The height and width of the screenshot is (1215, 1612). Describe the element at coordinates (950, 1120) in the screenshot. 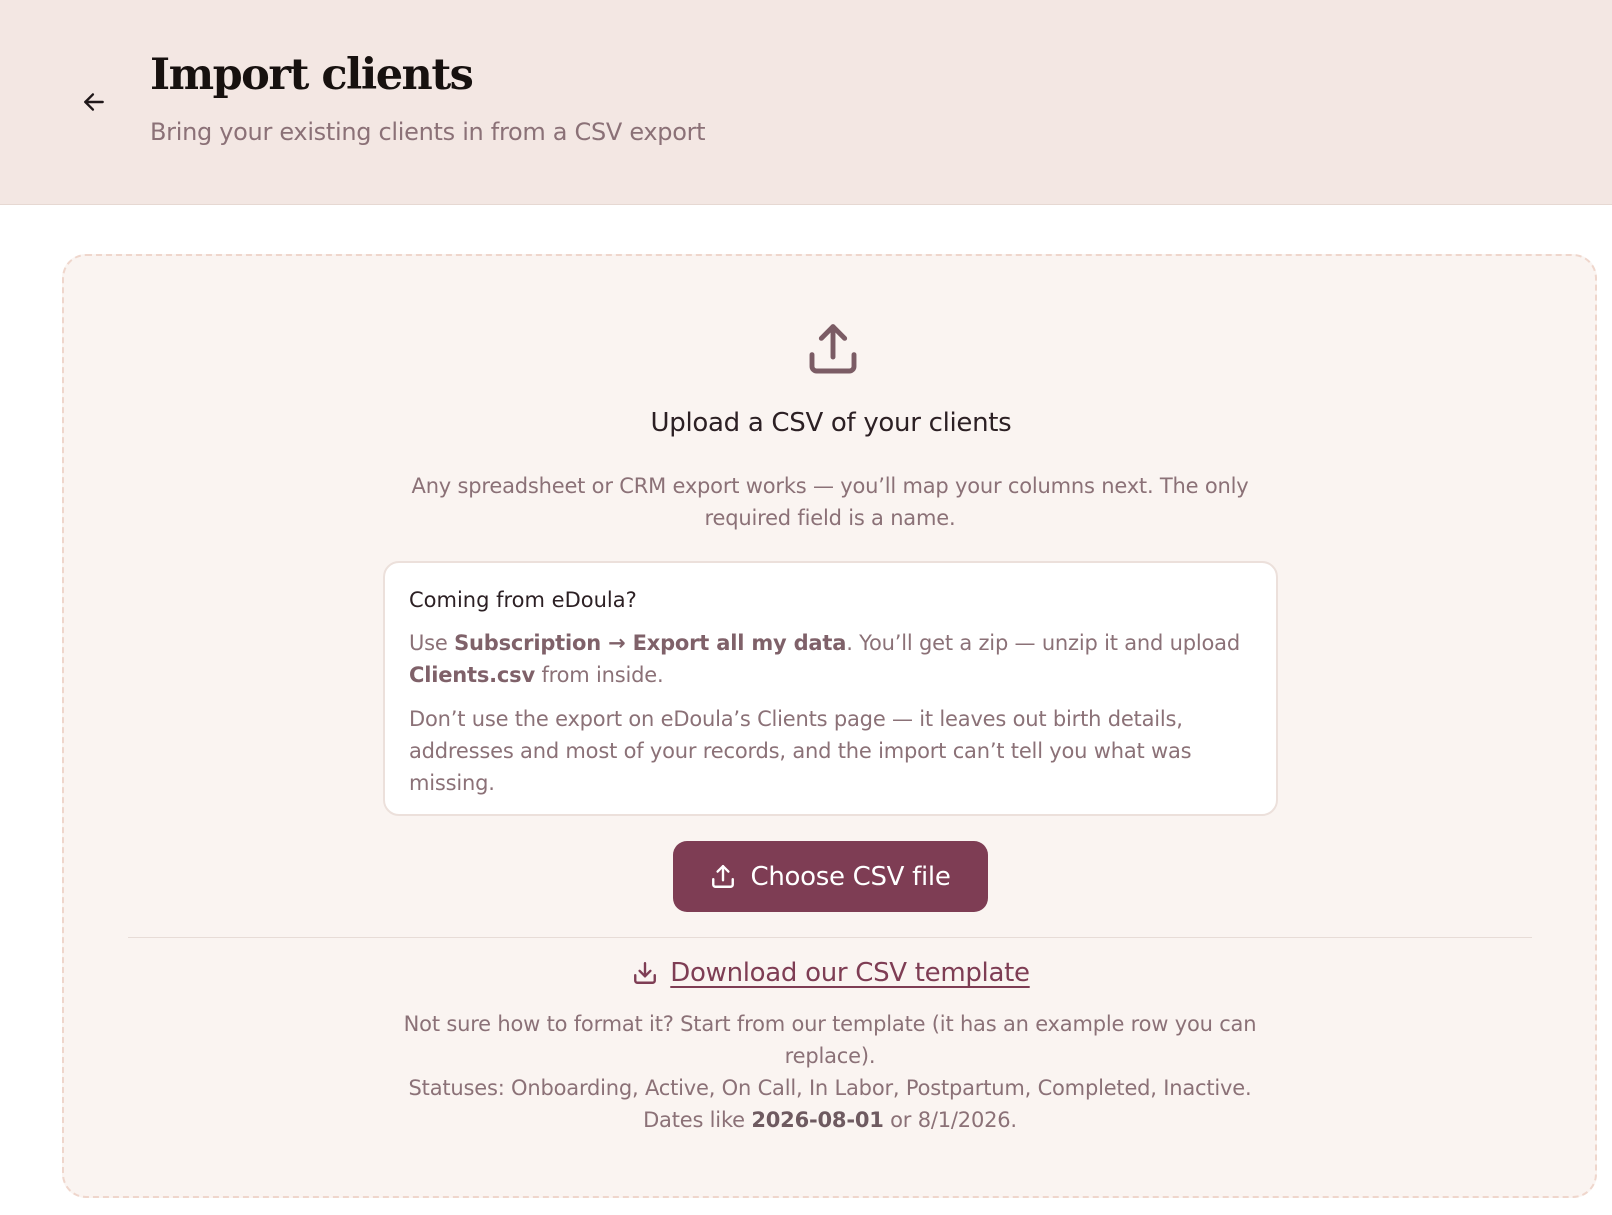

I see `dates-suffix: or 8/1/2026.` at that location.